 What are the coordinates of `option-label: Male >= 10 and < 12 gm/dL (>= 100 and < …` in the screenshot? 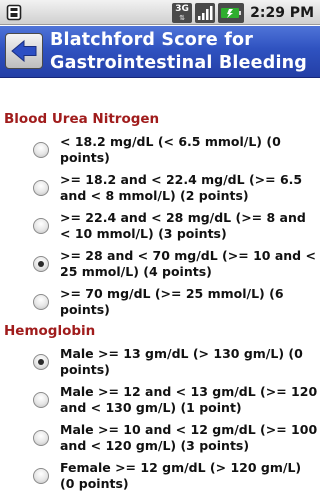 It's located at (189, 437).